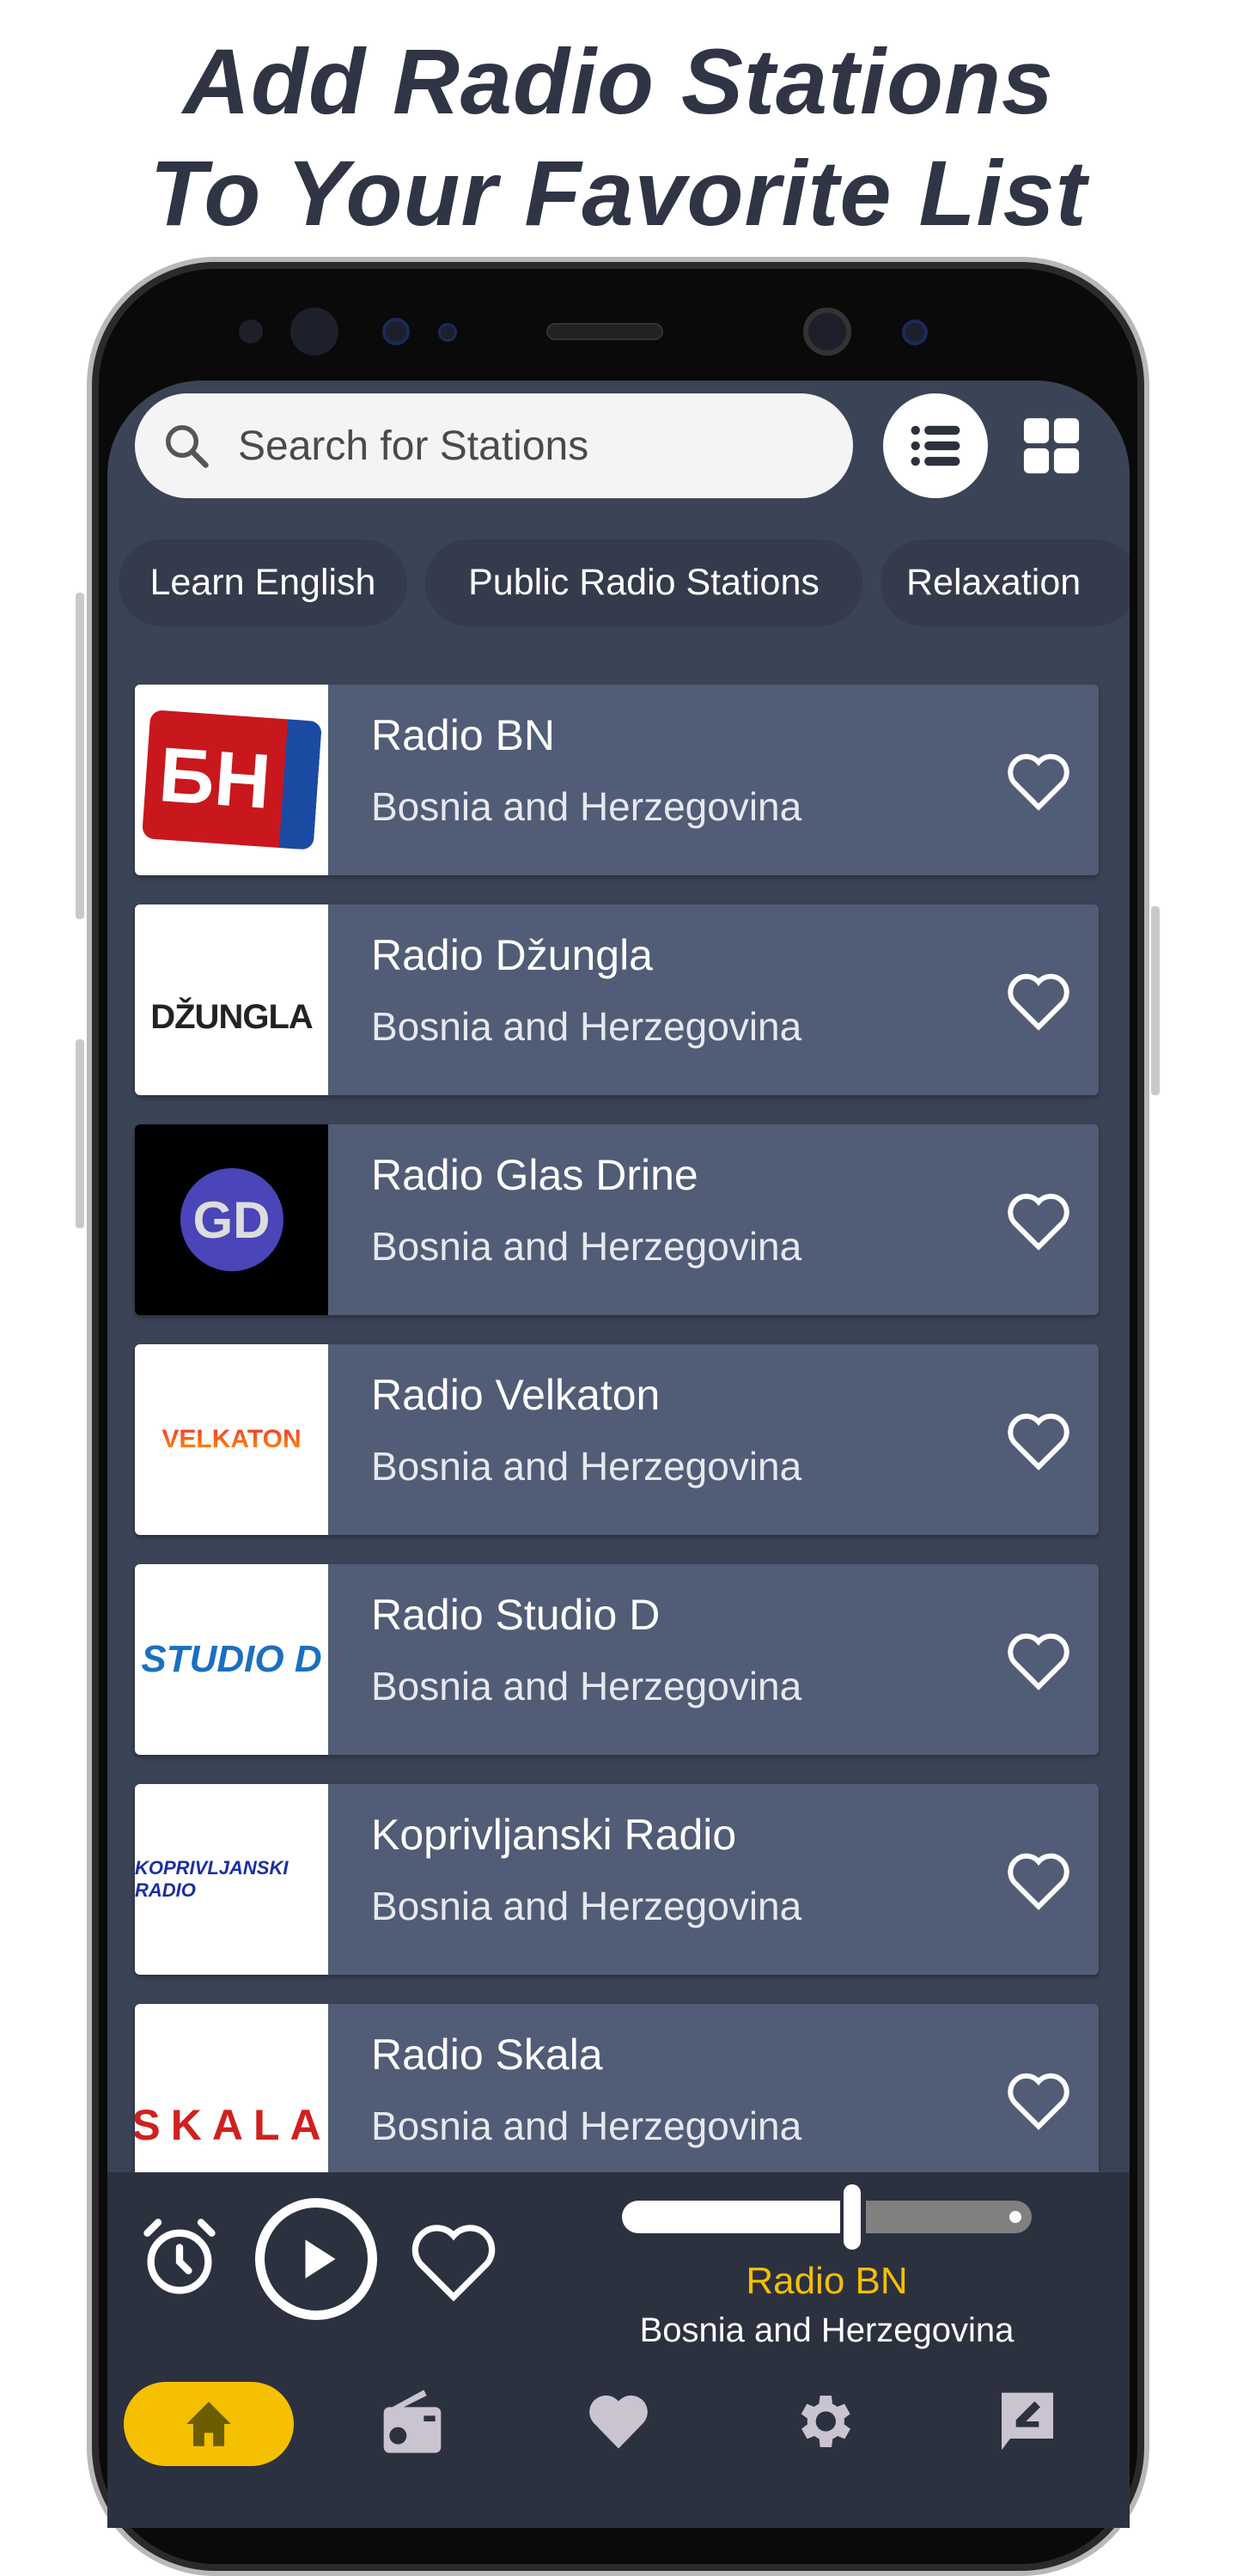 The image size is (1237, 2576). What do you see at coordinates (617, 780) in the screenshot?
I see `station-card: БН Radio BN Bosnia and Herzegovina` at bounding box center [617, 780].